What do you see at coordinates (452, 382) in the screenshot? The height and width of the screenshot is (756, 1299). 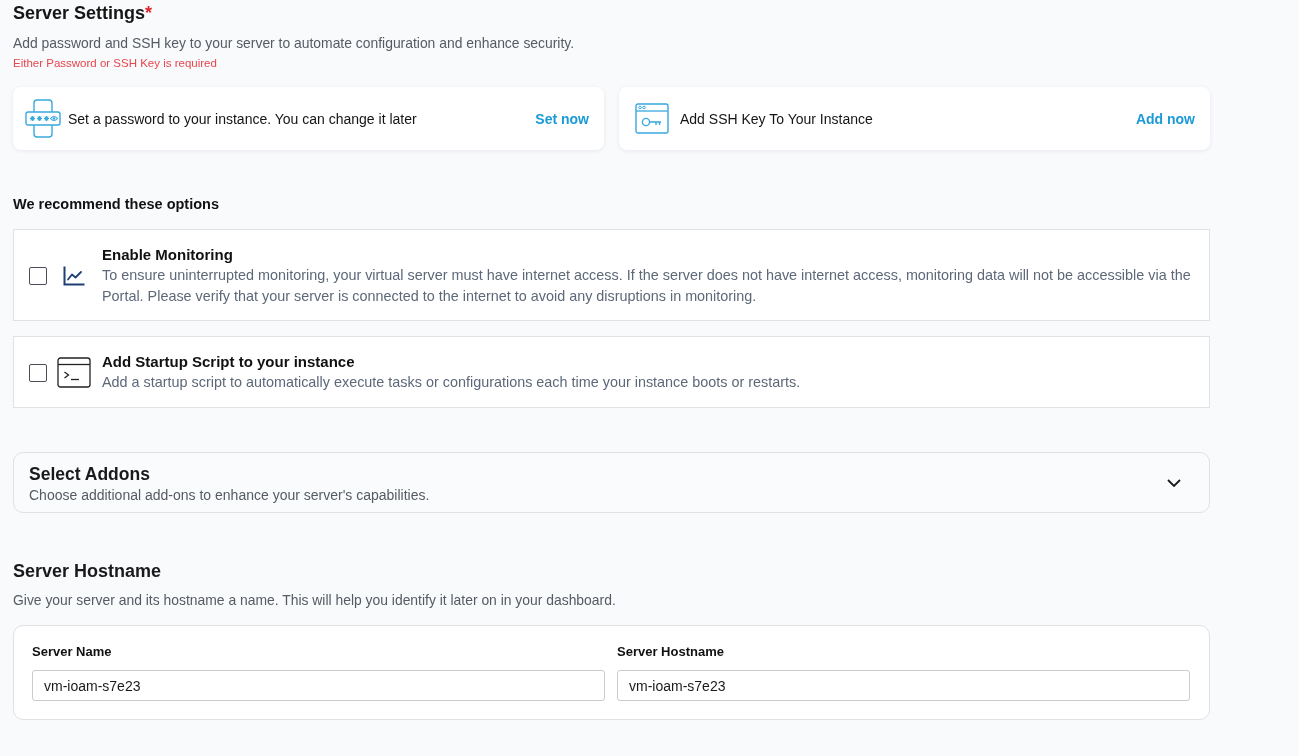 I see `option-description: Add a startup script to automatically execute tasks or configurations each time your instance boots or restarts.` at bounding box center [452, 382].